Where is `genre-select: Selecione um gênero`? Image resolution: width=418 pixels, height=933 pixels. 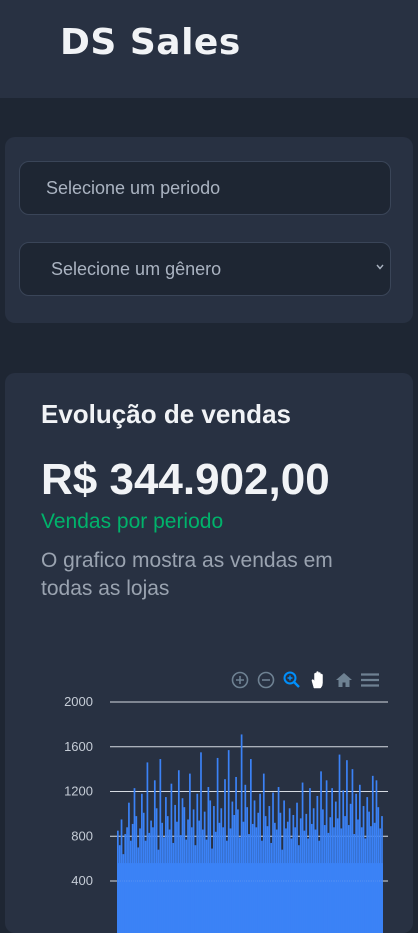
genre-select: Selecione um gênero is located at coordinates (205, 269).